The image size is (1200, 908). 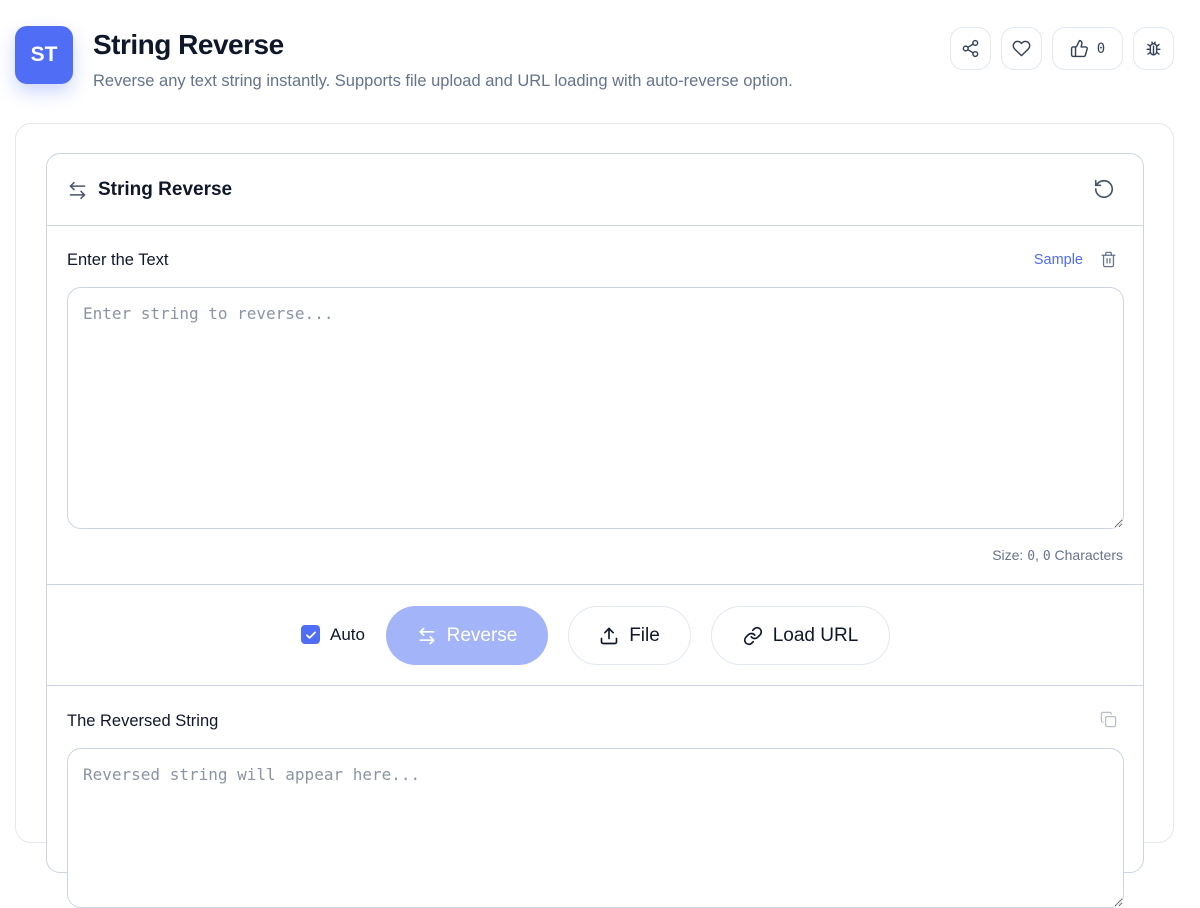 What do you see at coordinates (347, 635) in the screenshot?
I see `auto-label: Auto` at bounding box center [347, 635].